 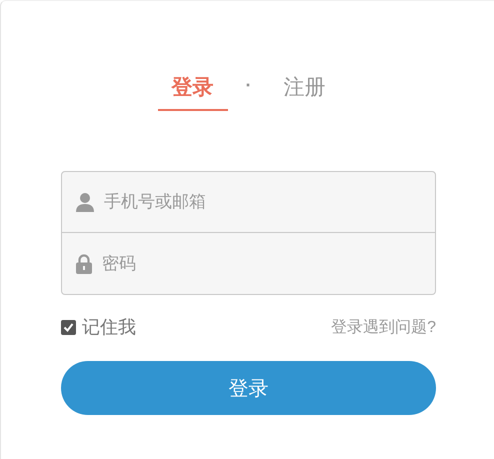 I want to click on remember-checkbox, so click(x=68, y=327).